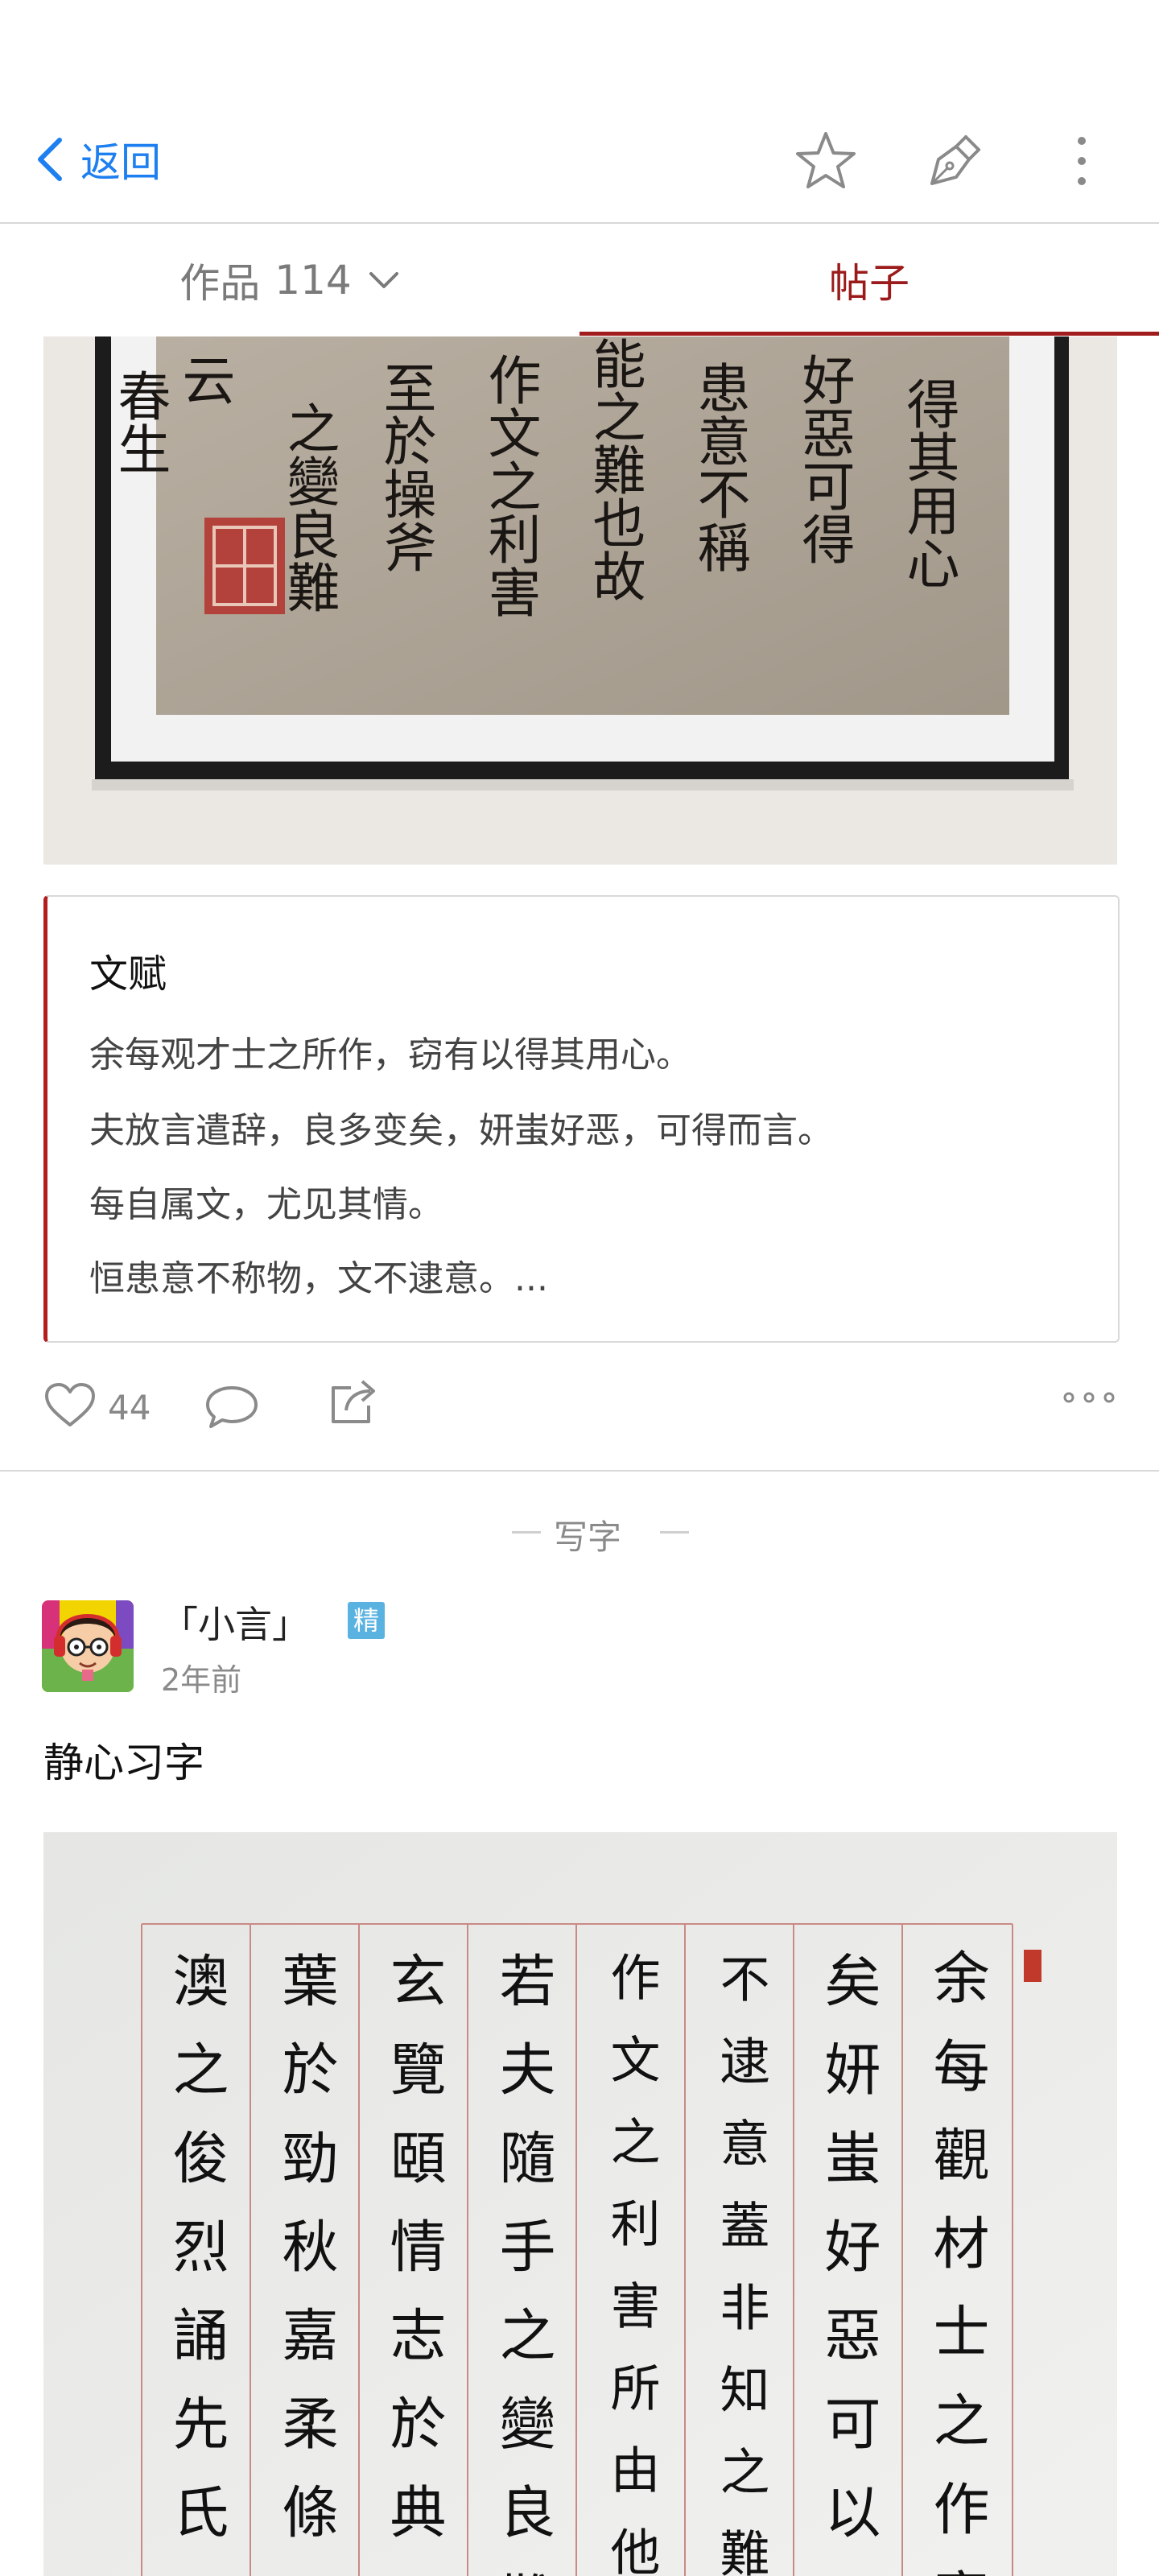 The width and height of the screenshot is (1159, 2576). What do you see at coordinates (366, 1620) in the screenshot?
I see `featured-badge: 精` at bounding box center [366, 1620].